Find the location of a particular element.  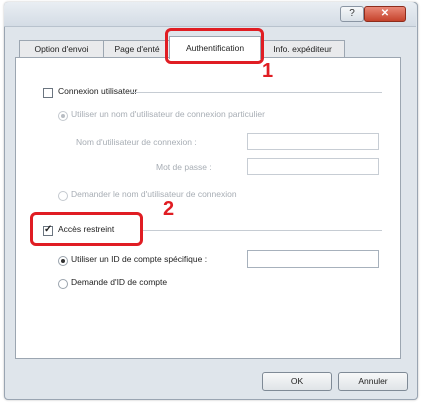

tab-sender-info: Info. expéditeur is located at coordinates (302, 49).